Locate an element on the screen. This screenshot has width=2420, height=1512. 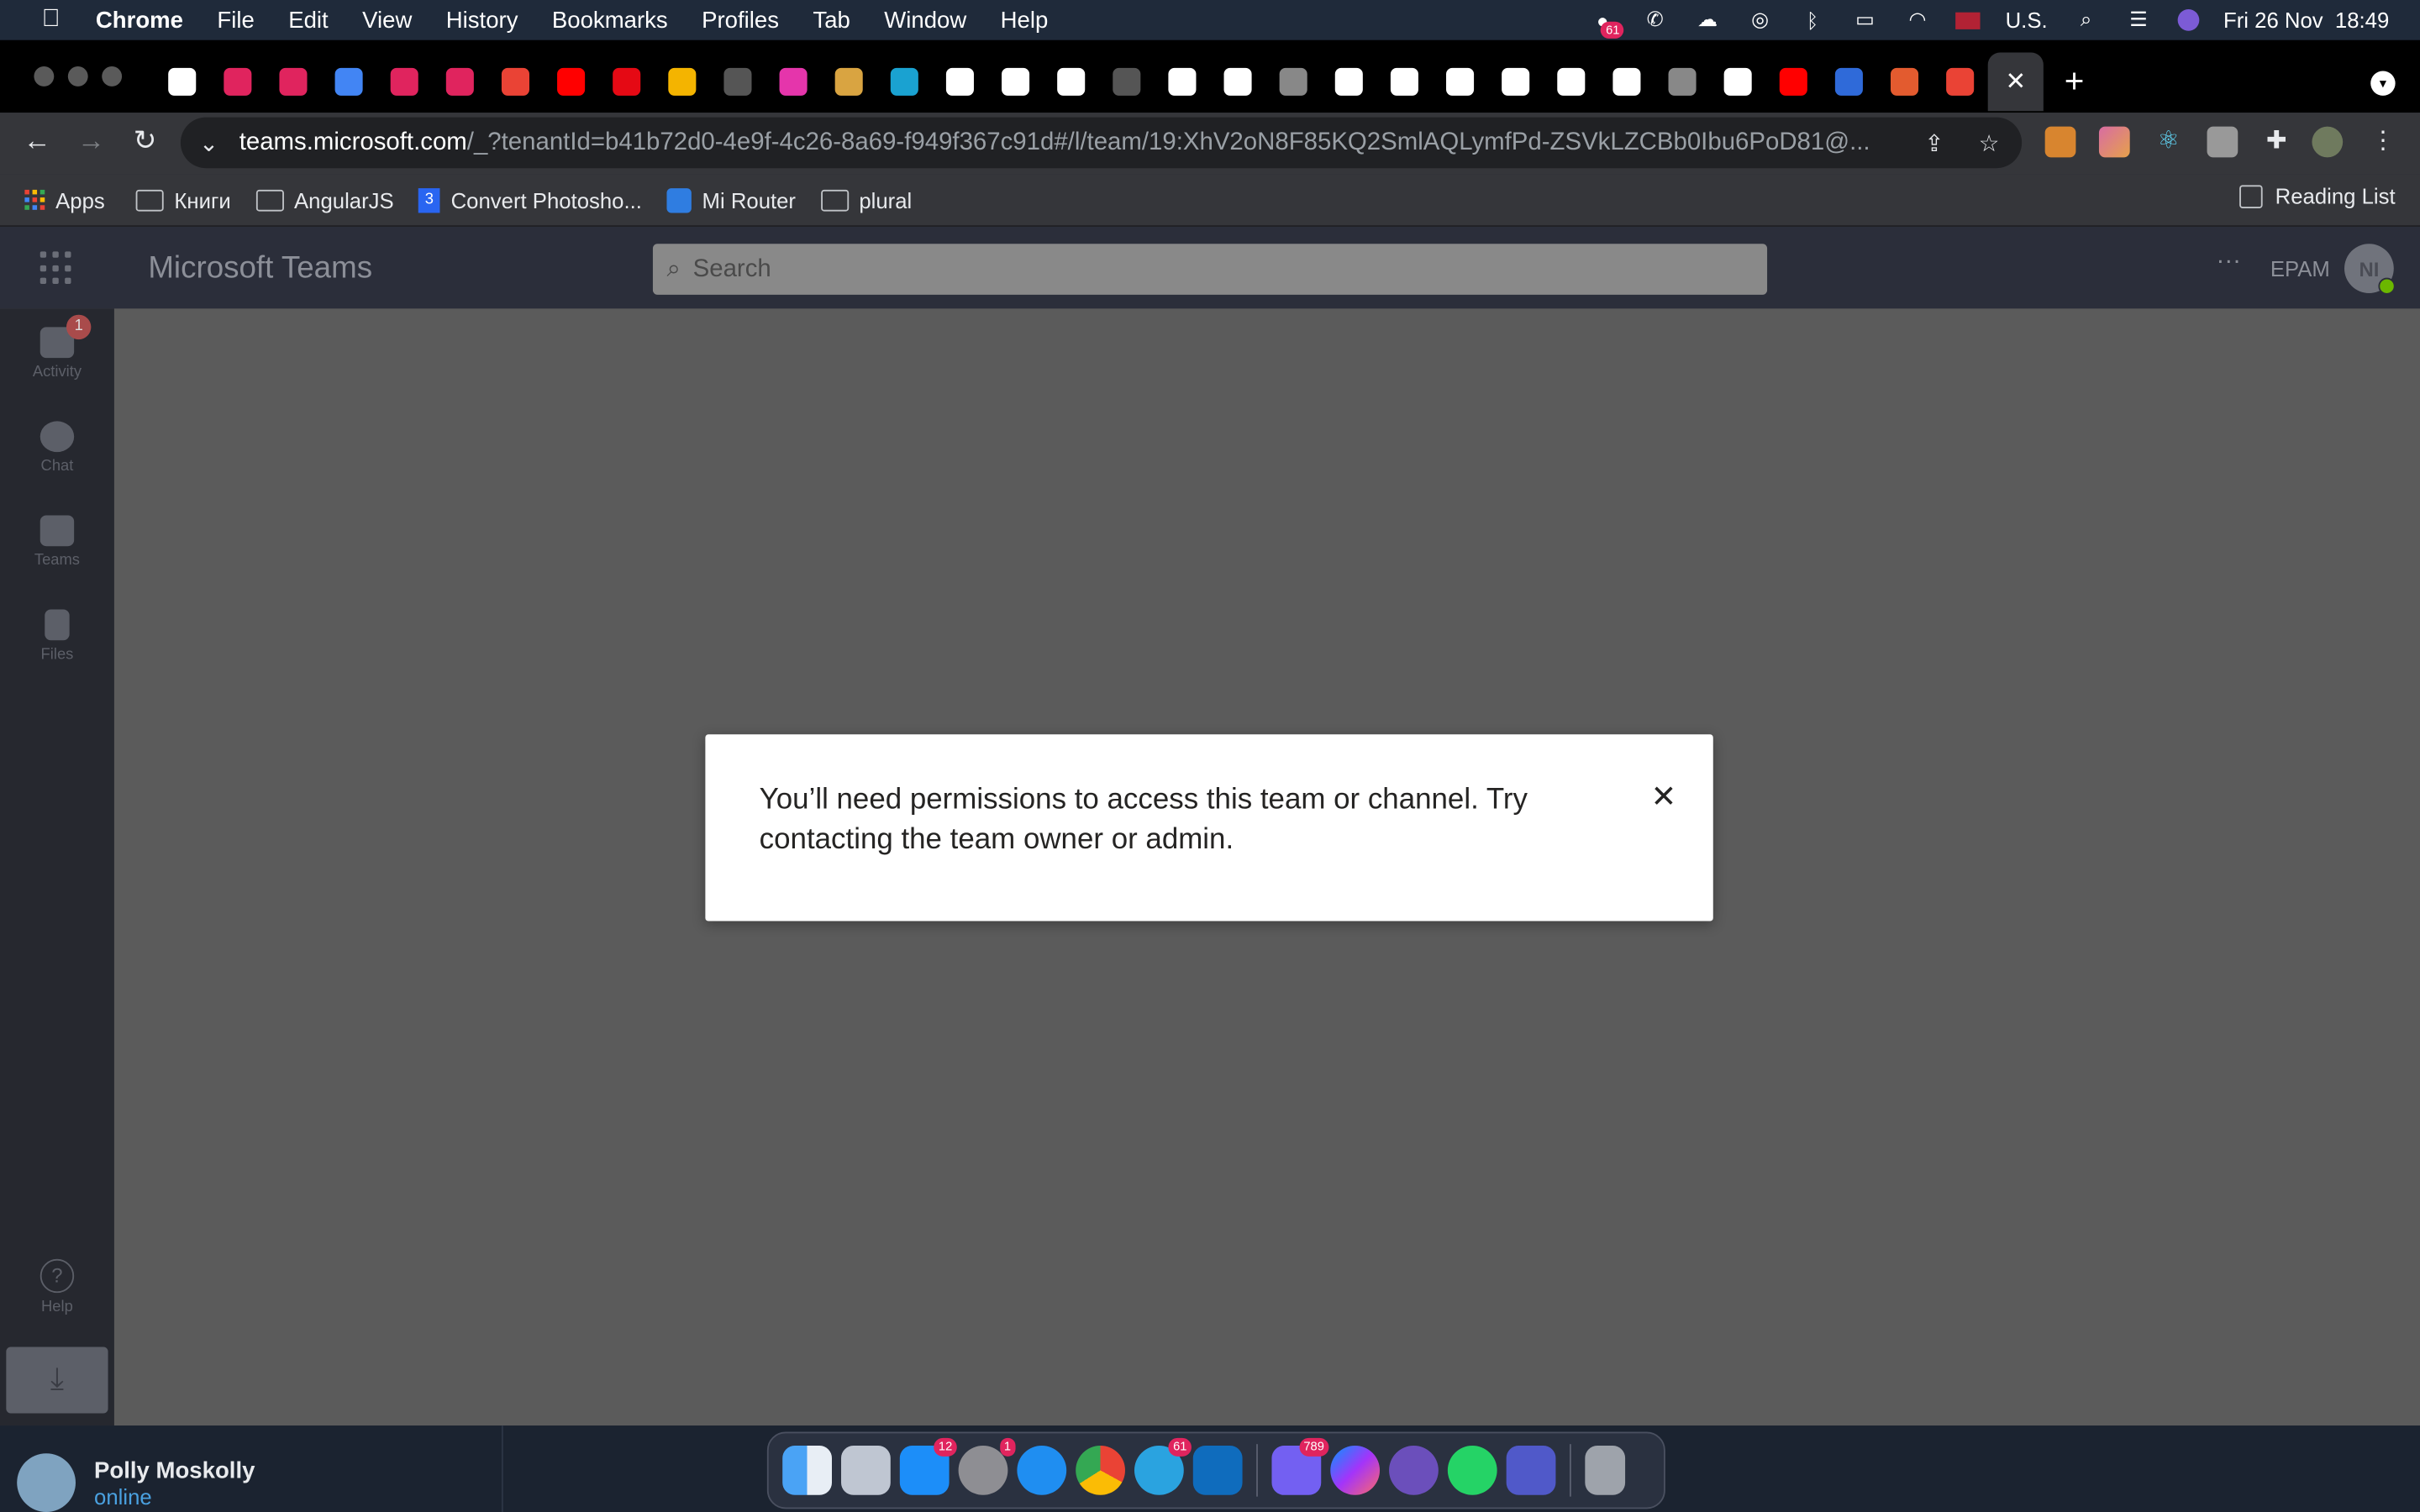
bookmark-star-icon: ☆ is located at coordinates (1989, 143).